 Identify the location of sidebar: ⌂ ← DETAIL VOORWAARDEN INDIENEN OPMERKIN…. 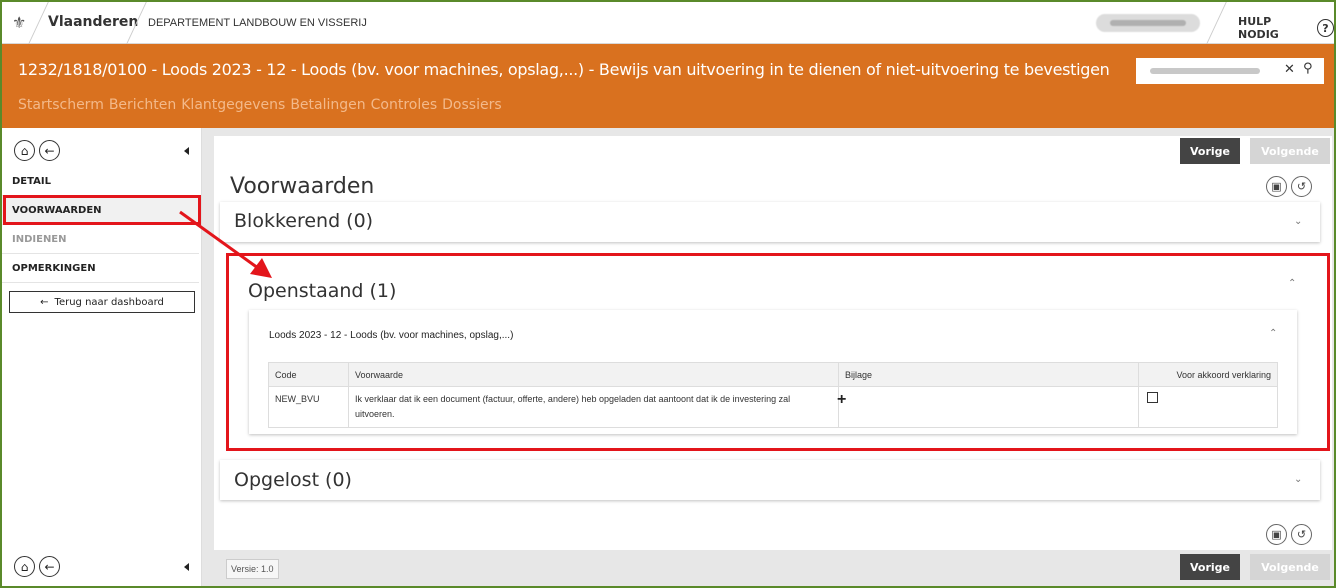
(102, 357).